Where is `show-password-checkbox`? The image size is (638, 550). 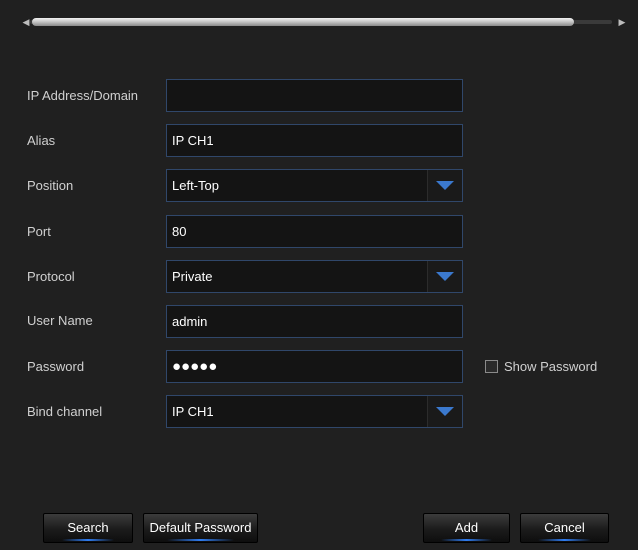 show-password-checkbox is located at coordinates (491, 366).